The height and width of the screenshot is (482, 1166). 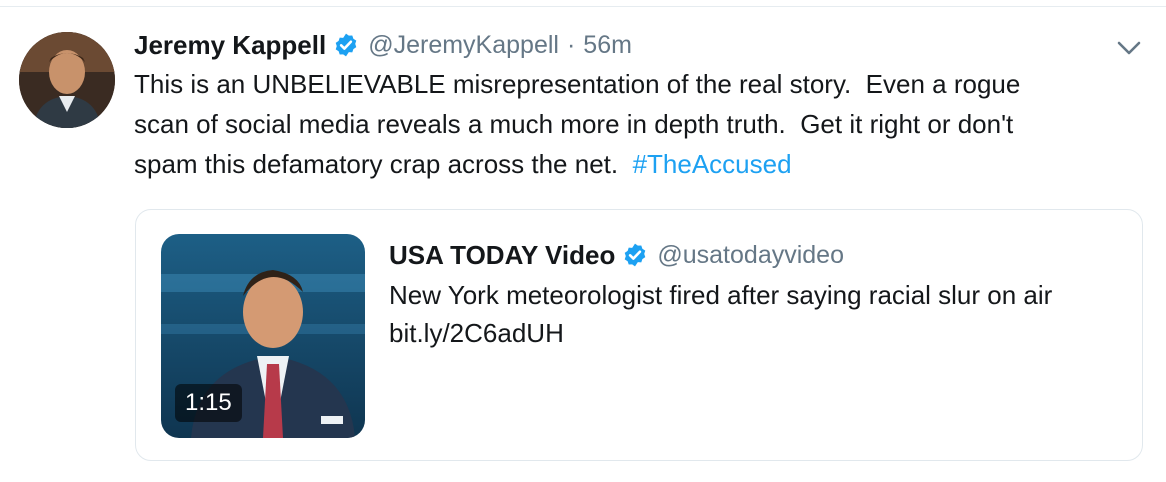 What do you see at coordinates (1129, 48) in the screenshot?
I see `chevron-down-icon` at bounding box center [1129, 48].